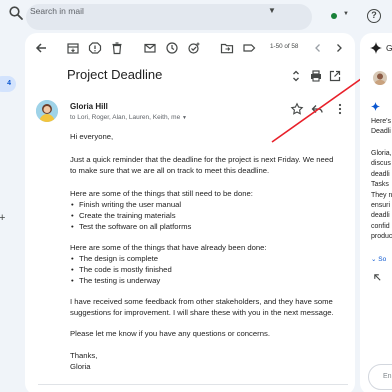 This screenshot has width=392, height=392. What do you see at coordinates (376, 48) in the screenshot?
I see `sparkle-icon` at bounding box center [376, 48].